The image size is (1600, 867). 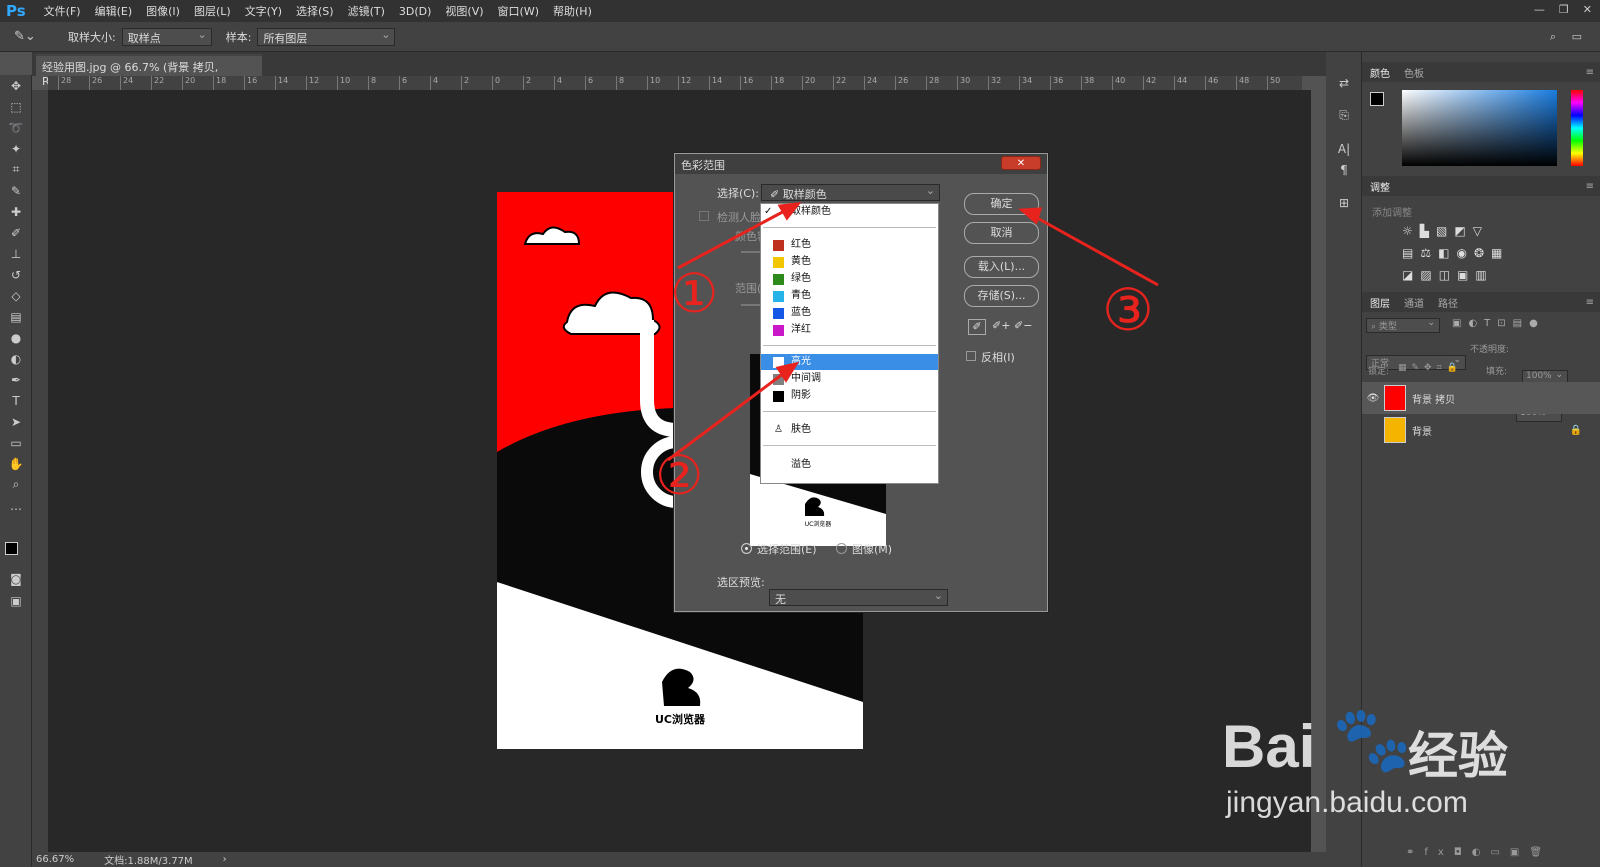 I want to click on watermark-brand-2: 经验, so click(x=1458, y=756).